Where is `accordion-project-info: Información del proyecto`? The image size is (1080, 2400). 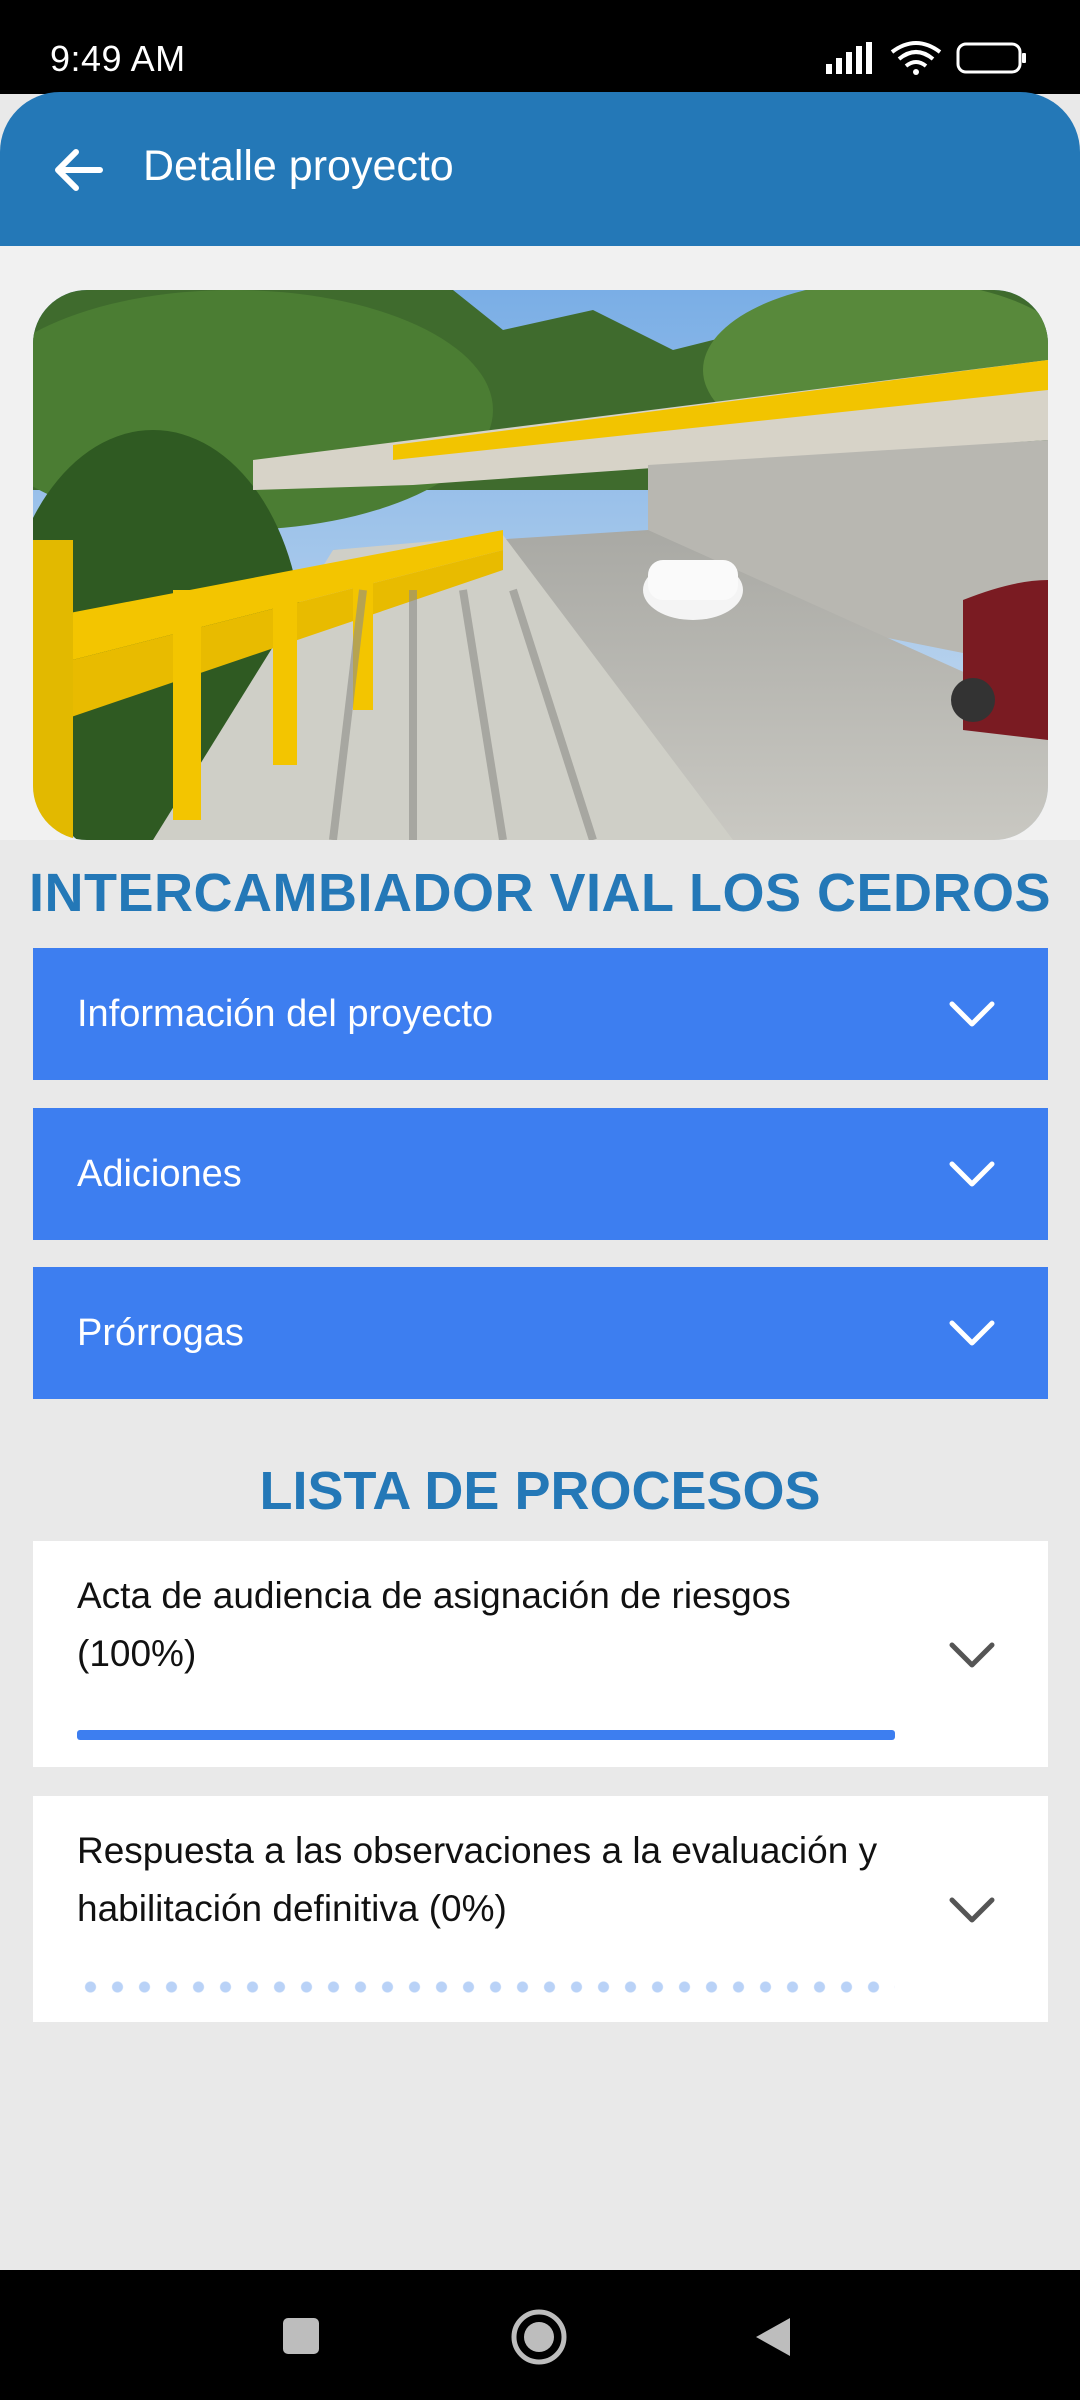 accordion-project-info: Información del proyecto is located at coordinates (540, 1014).